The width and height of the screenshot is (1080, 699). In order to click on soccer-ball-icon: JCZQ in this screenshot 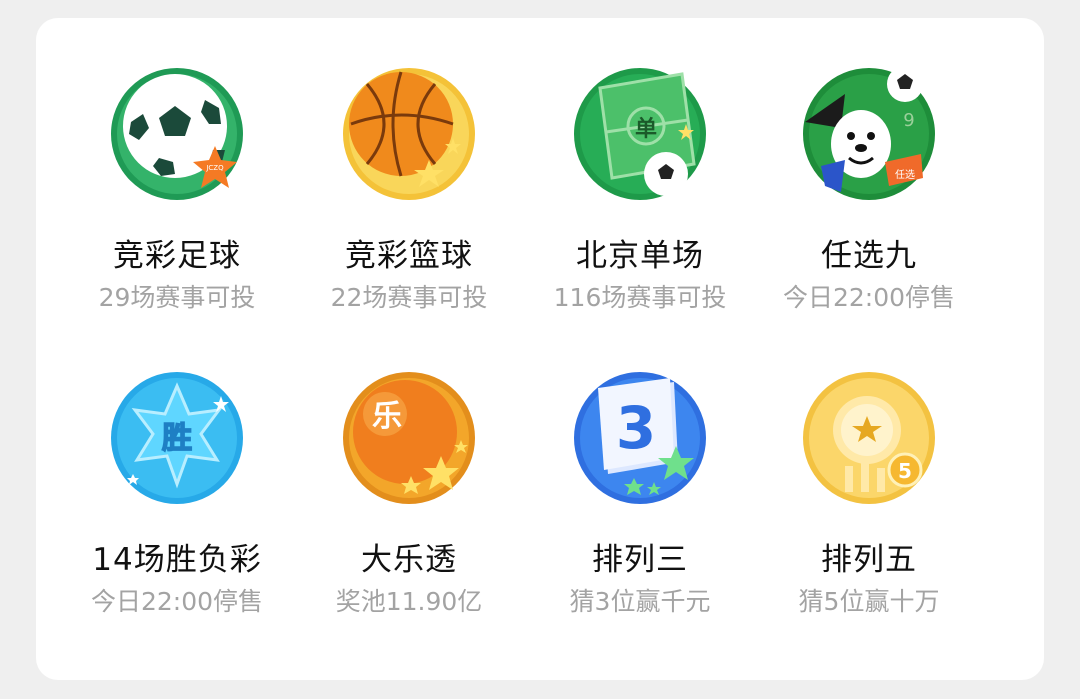, I will do `click(177, 134)`.